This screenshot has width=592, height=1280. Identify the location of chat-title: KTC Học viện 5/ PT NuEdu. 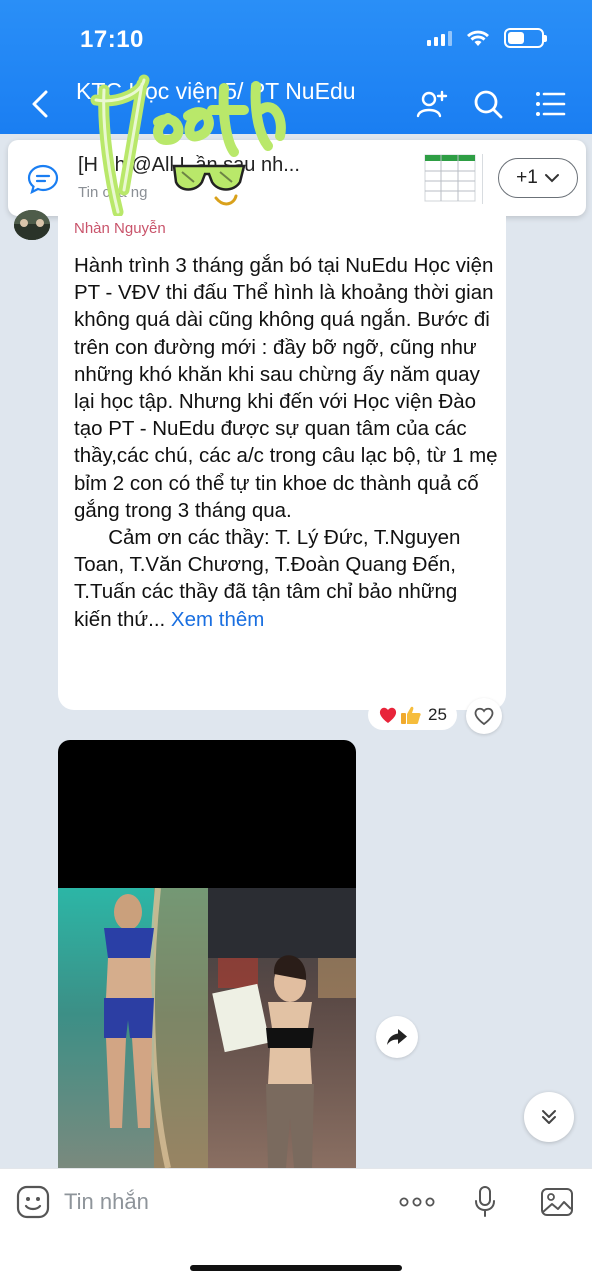
(216, 91).